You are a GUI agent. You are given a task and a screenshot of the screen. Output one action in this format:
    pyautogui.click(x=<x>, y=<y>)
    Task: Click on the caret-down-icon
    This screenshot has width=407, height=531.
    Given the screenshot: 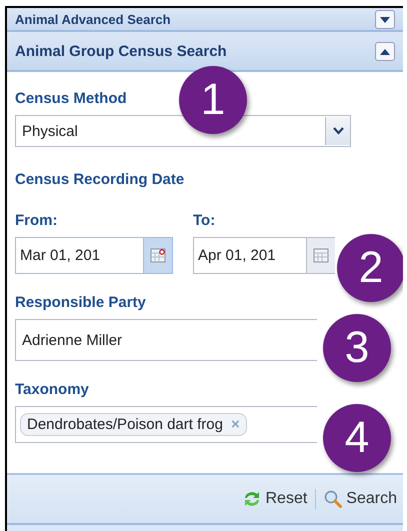 What is the action you would take?
    pyautogui.click(x=385, y=19)
    